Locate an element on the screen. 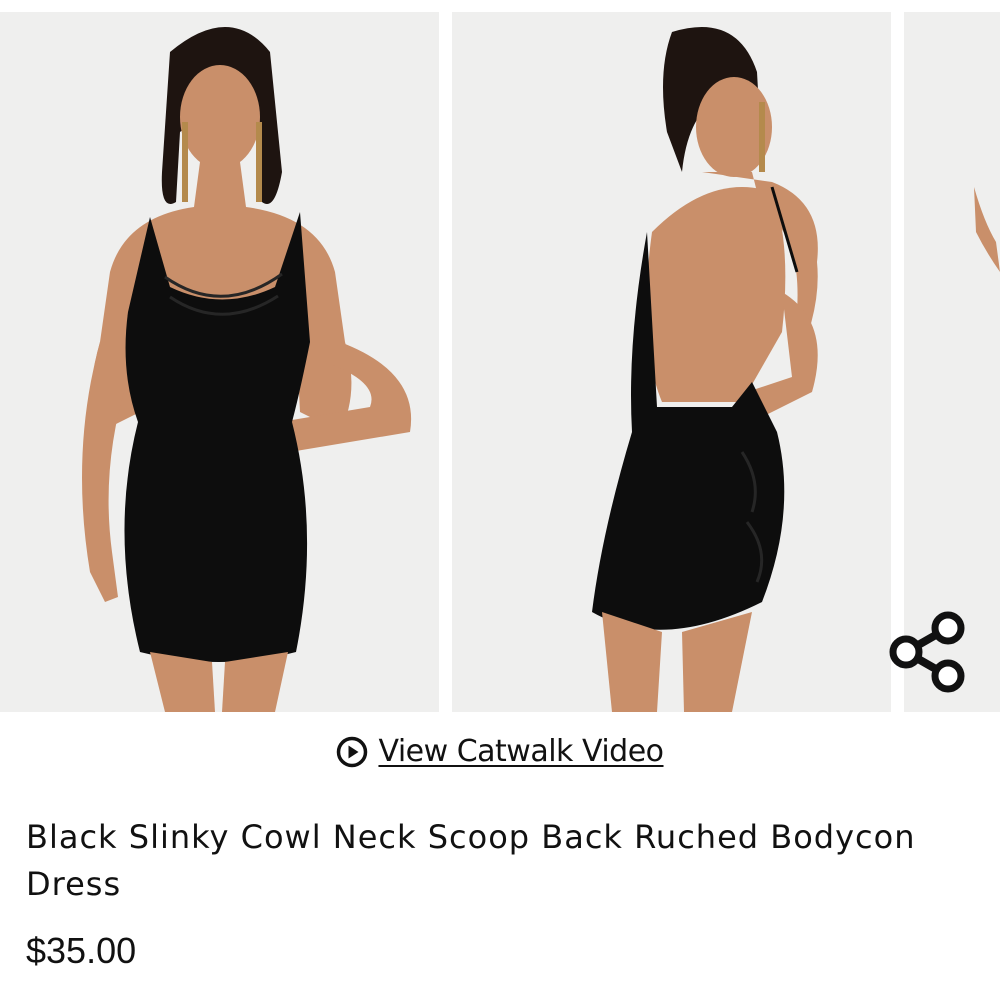 The height and width of the screenshot is (1000, 1000). product-price: $35.00 is located at coordinates (81, 950).